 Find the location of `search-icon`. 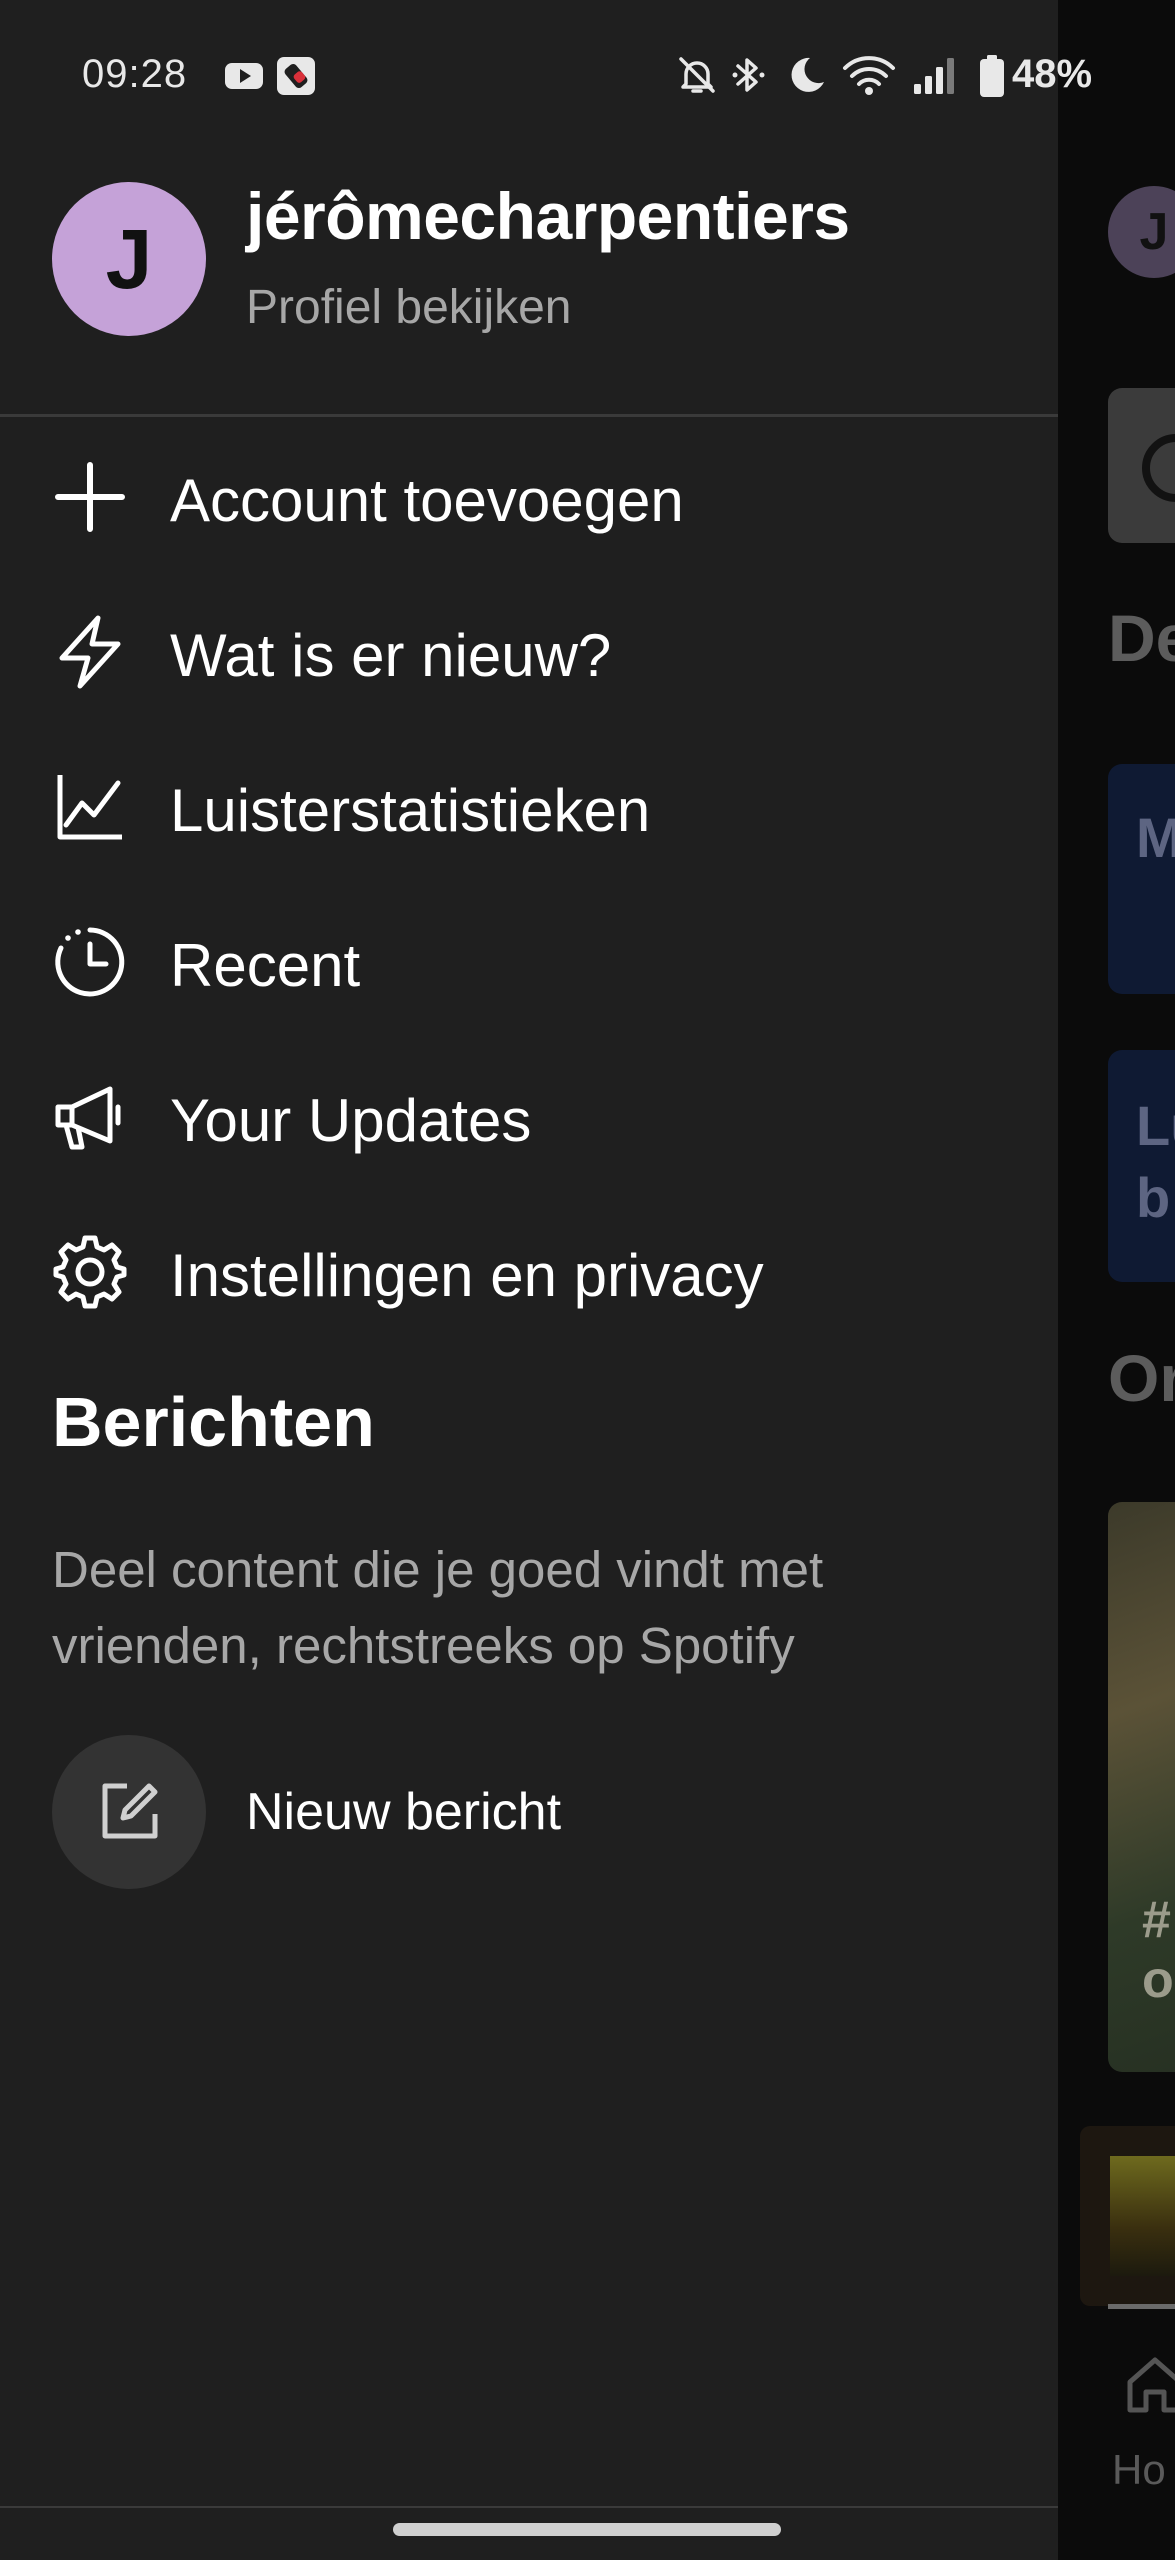

search-icon is located at coordinates (1158, 468).